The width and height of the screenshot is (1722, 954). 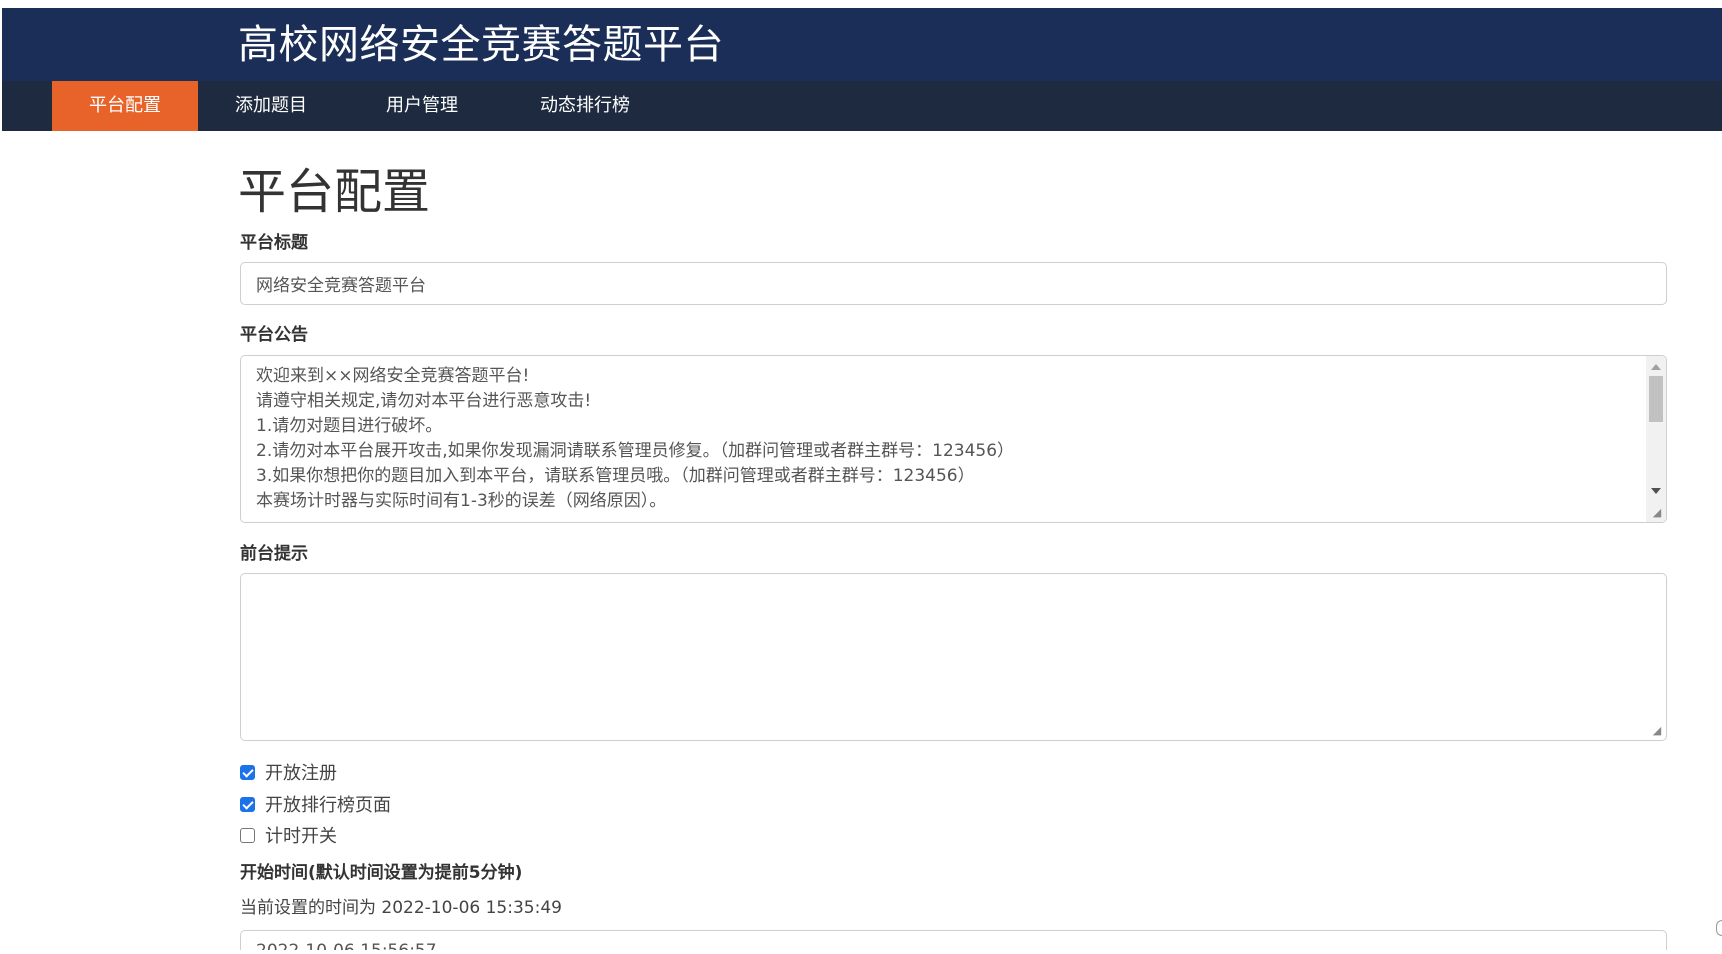 What do you see at coordinates (953, 657) in the screenshot?
I see `frontend-hint-textarea: ◢` at bounding box center [953, 657].